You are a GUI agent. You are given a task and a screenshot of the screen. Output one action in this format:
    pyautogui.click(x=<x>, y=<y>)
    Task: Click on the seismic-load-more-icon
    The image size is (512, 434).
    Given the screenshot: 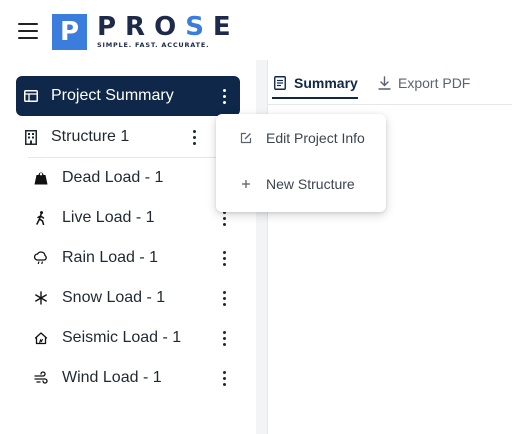 What is the action you would take?
    pyautogui.click(x=224, y=338)
    